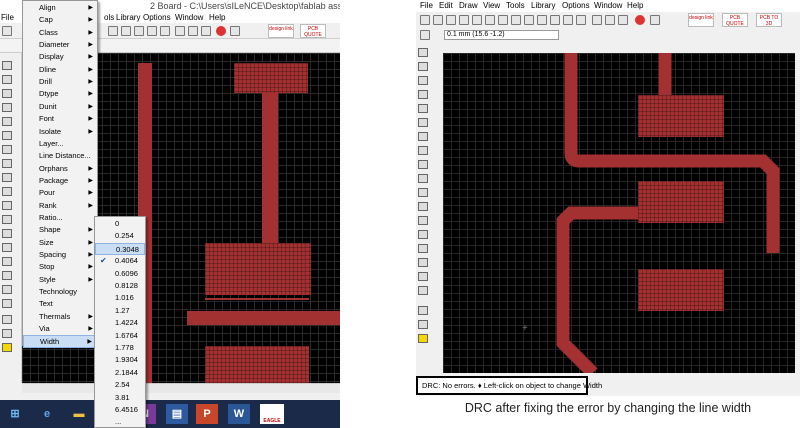 The image size is (800, 428). What do you see at coordinates (177, 414) in the screenshot?
I see `media-icon: ▤` at bounding box center [177, 414].